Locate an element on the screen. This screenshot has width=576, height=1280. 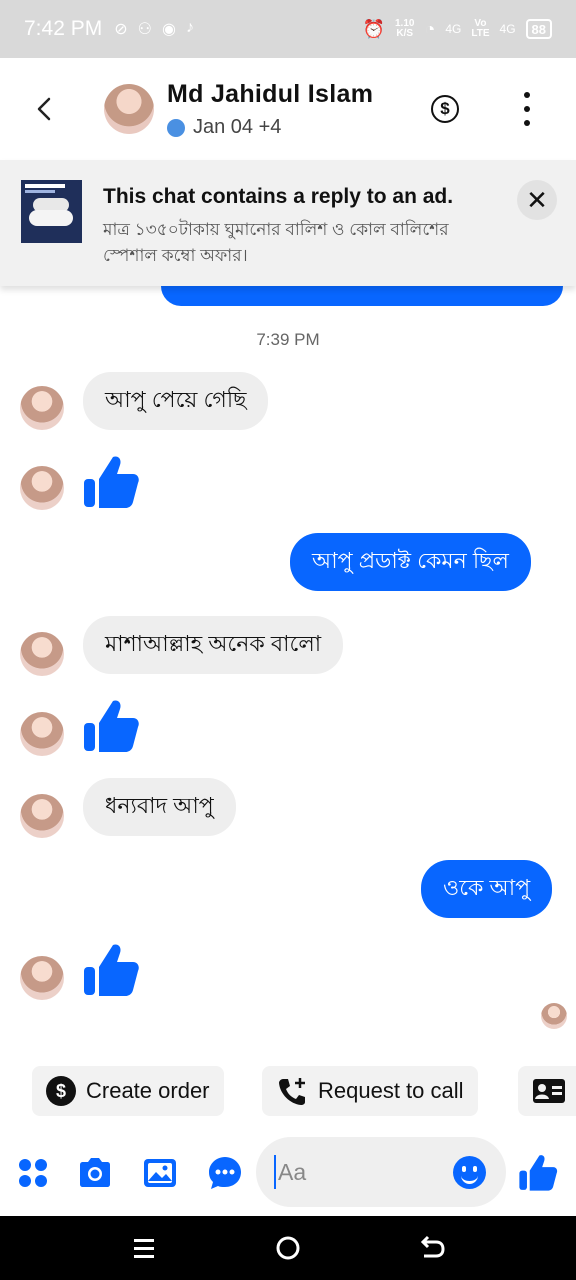
create-order-label: Create order is located at coordinates (148, 1090).